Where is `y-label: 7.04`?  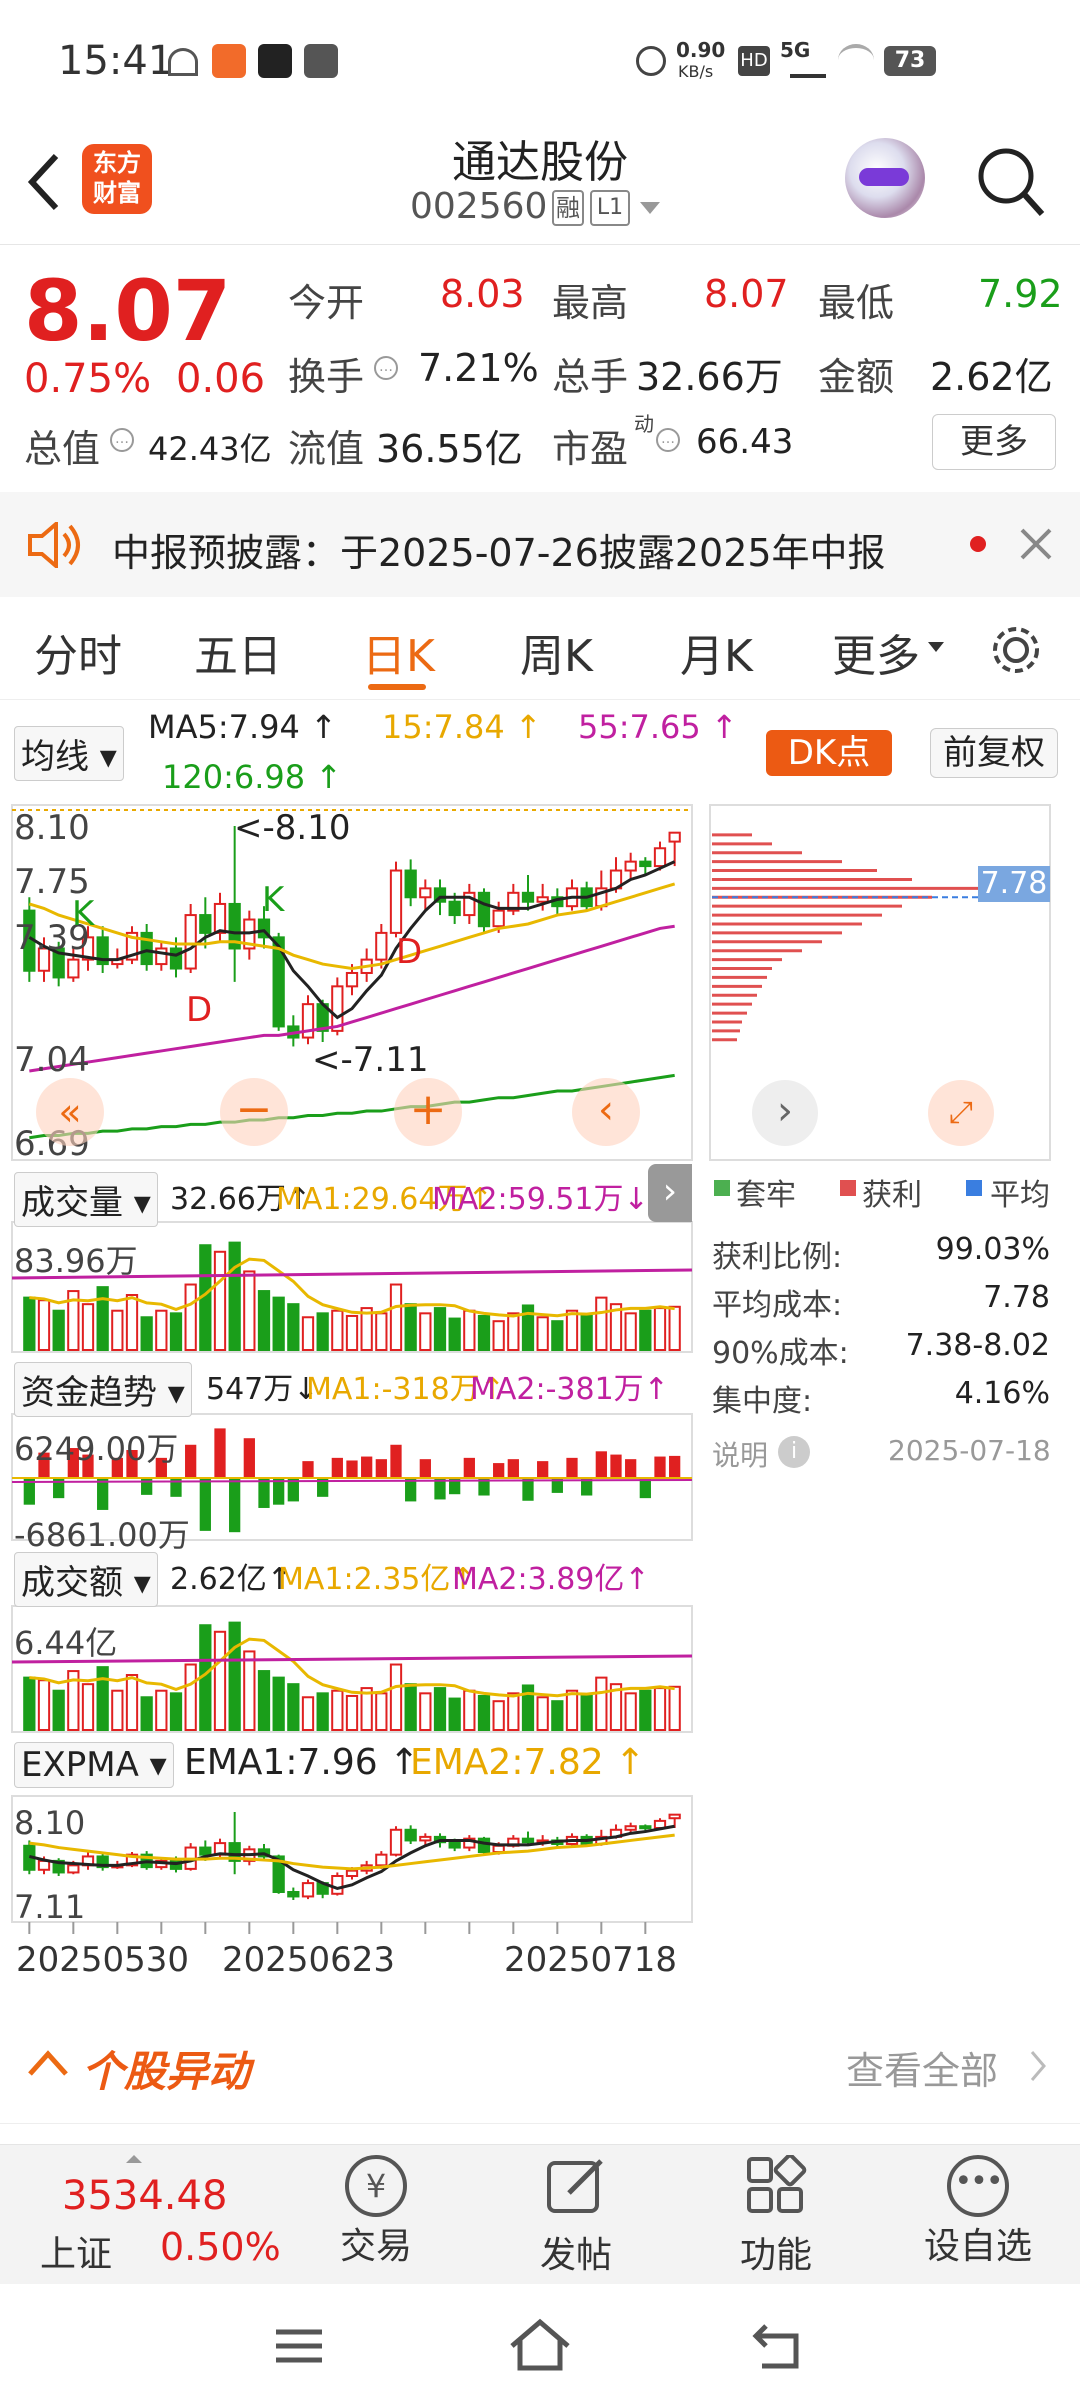
y-label: 7.04 is located at coordinates (52, 1060).